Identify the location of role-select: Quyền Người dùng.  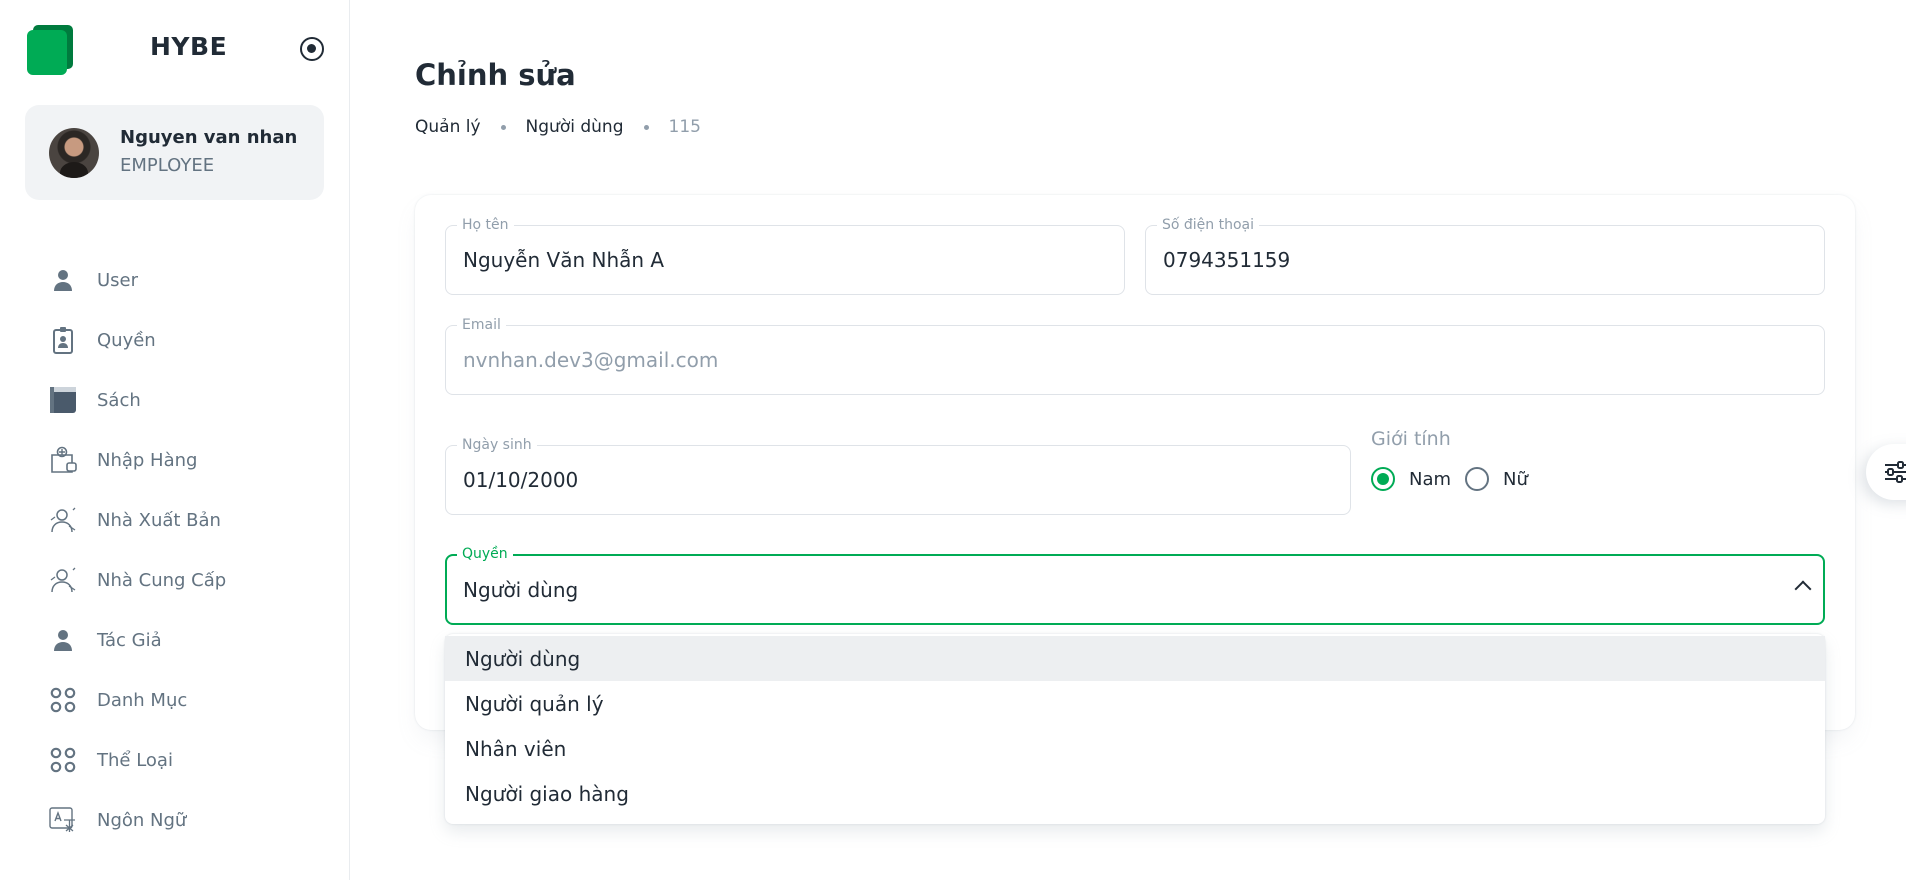
(1135, 585).